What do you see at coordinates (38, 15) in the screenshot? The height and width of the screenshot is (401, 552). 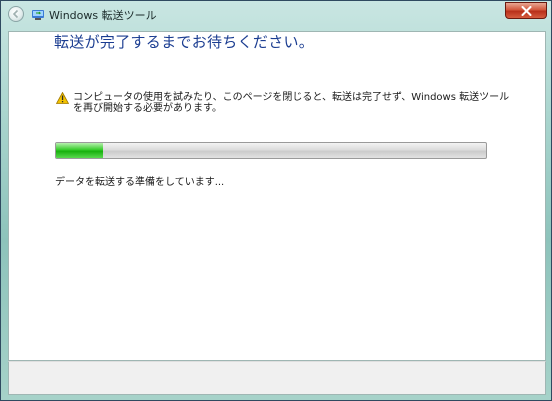 I see `windows-easy-transfer-icon` at bounding box center [38, 15].